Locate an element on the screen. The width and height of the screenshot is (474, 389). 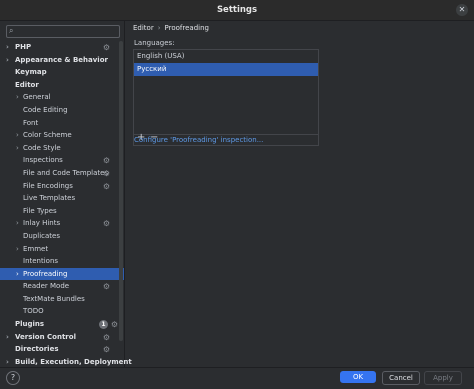
sidebar-item-file-types: File Types is located at coordinates (62, 211).